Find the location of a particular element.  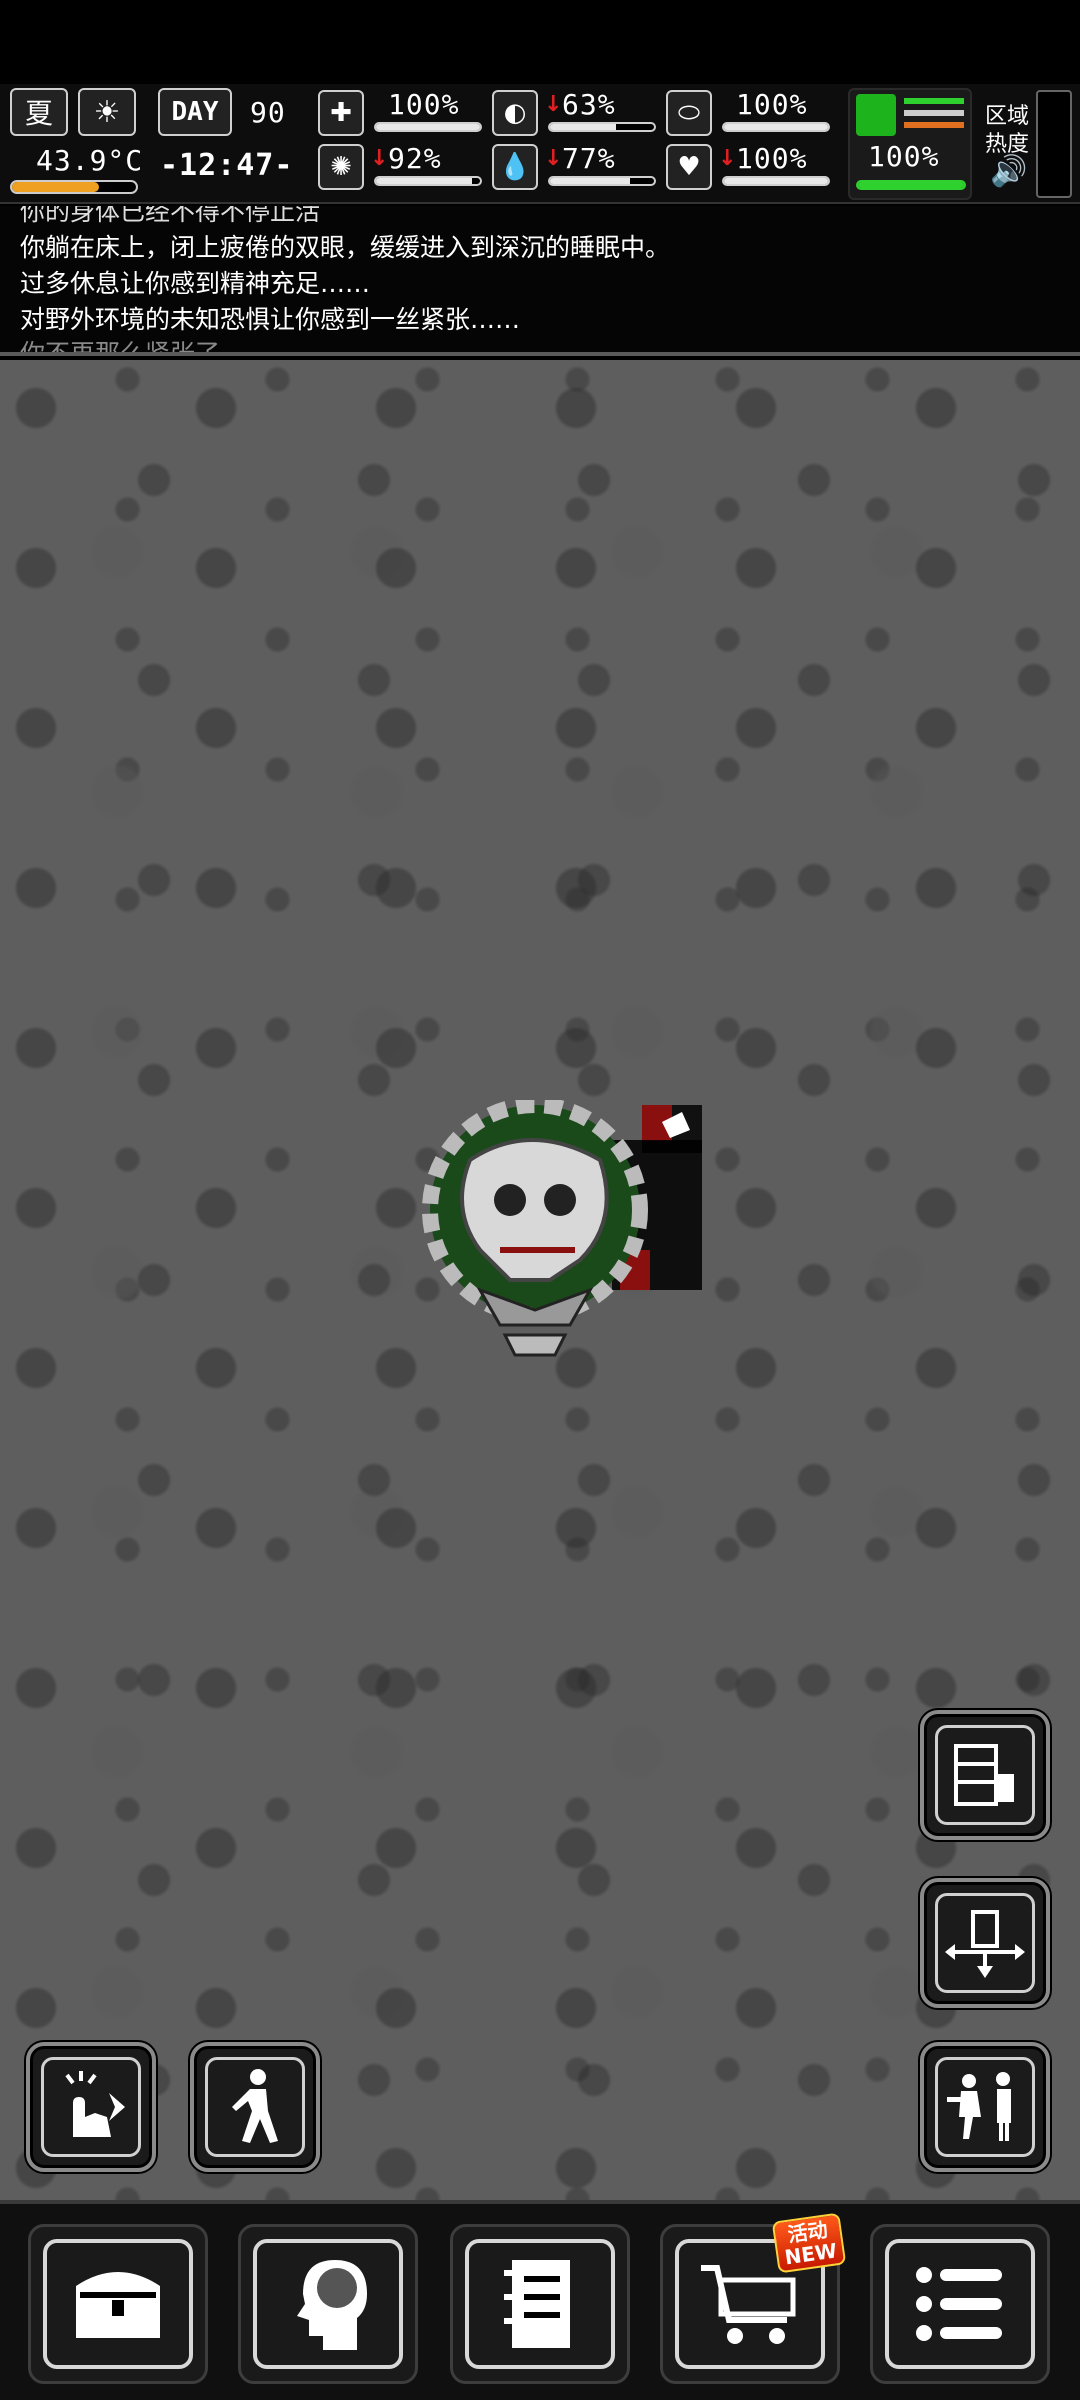

walk-mode-button is located at coordinates (255, 2107).